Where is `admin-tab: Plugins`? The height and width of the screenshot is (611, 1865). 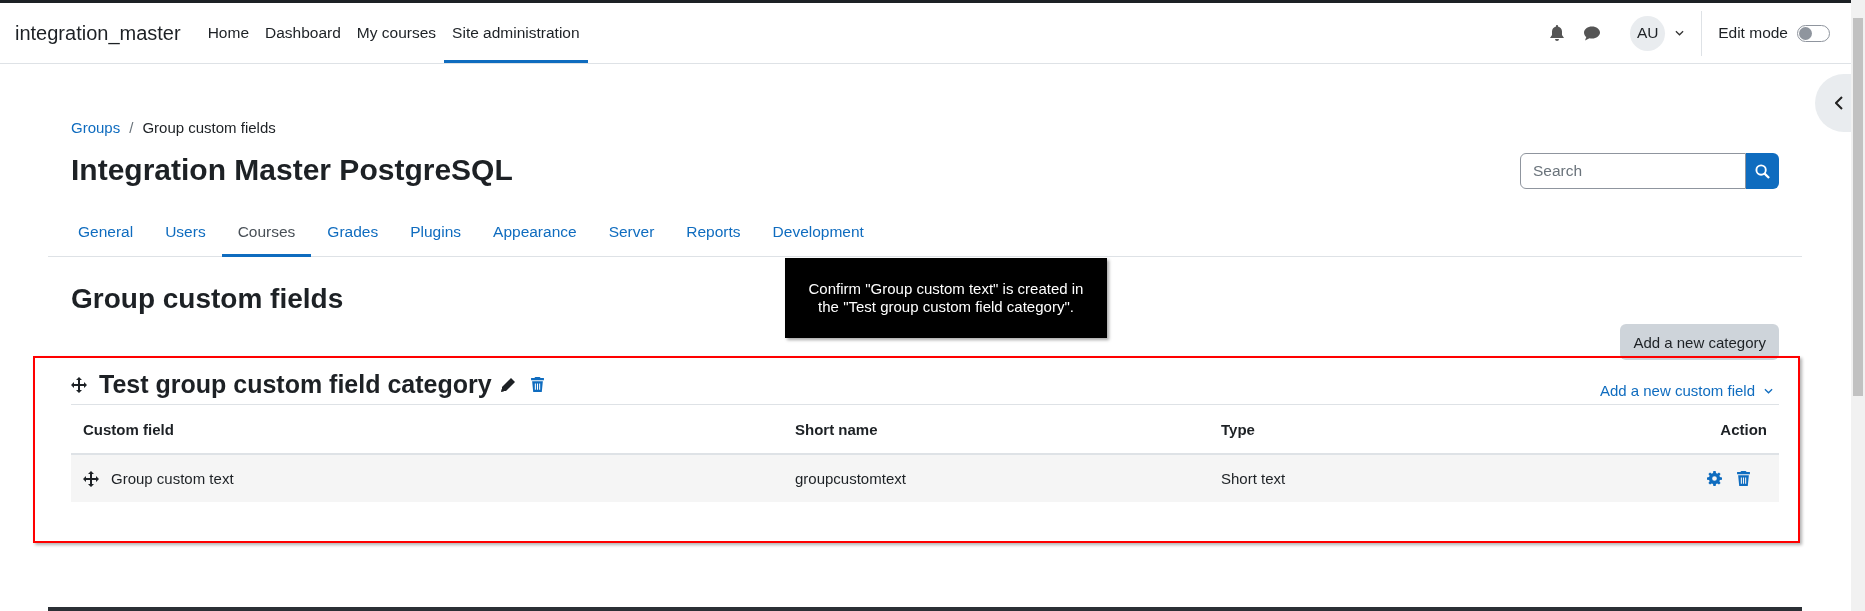 admin-tab: Plugins is located at coordinates (436, 235).